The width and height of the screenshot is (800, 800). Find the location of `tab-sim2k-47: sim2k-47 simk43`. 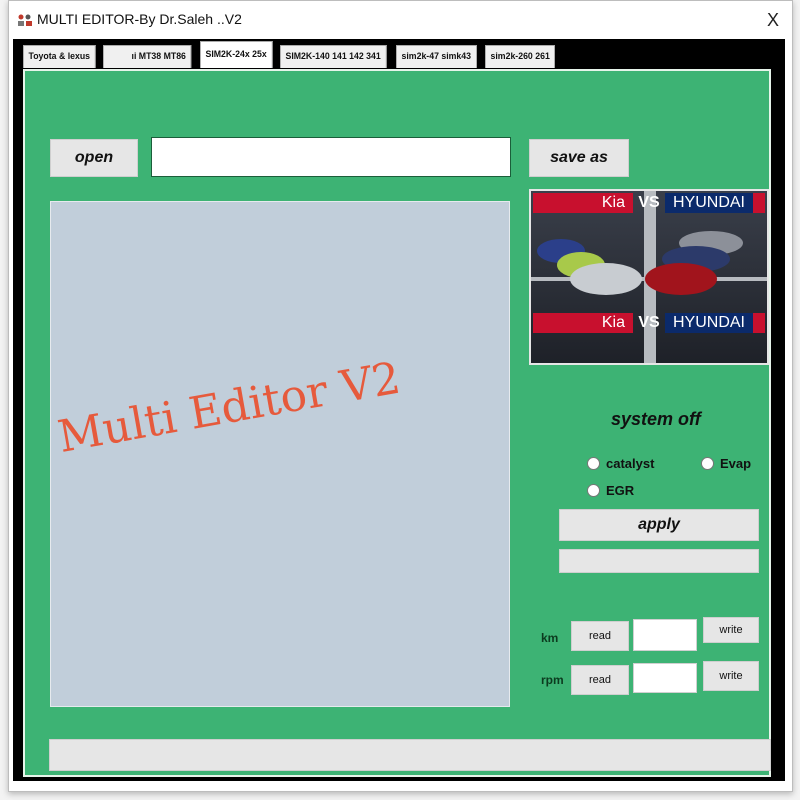

tab-sim2k-47: sim2k-47 simk43 is located at coordinates (436, 56).